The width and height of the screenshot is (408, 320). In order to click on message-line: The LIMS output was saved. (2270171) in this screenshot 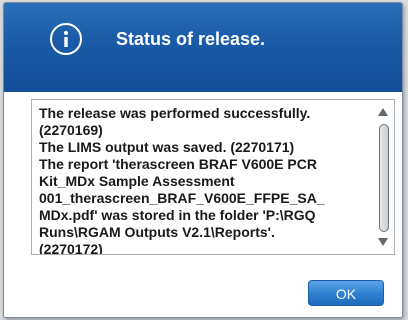, I will do `click(167, 147)`.